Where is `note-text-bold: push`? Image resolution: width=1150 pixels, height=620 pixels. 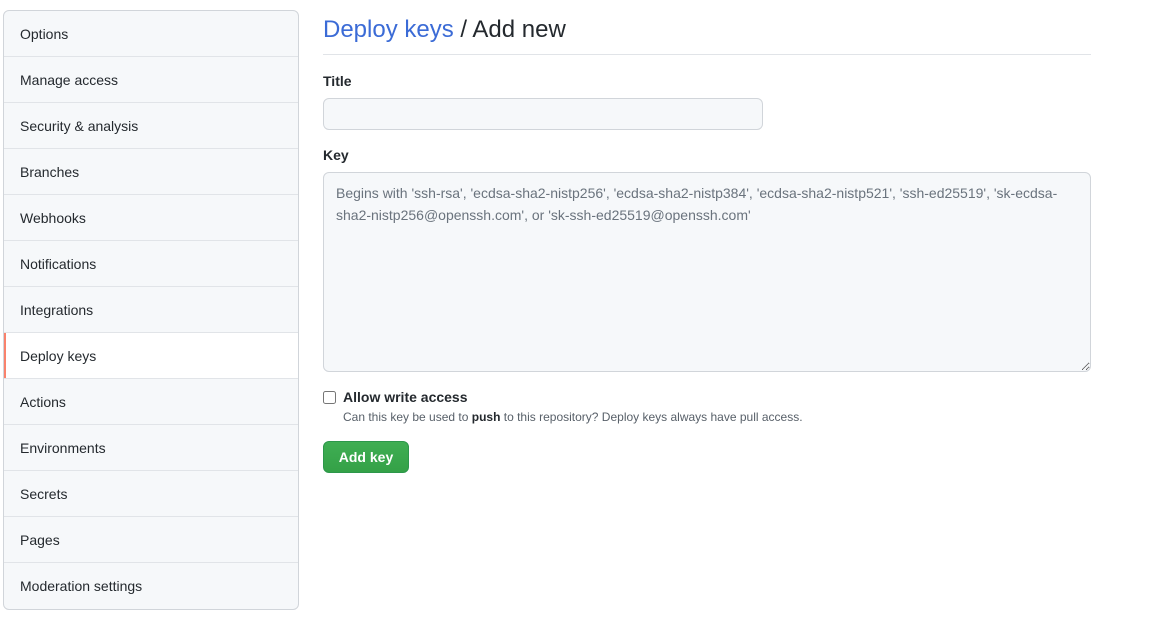
note-text-bold: push is located at coordinates (486, 417).